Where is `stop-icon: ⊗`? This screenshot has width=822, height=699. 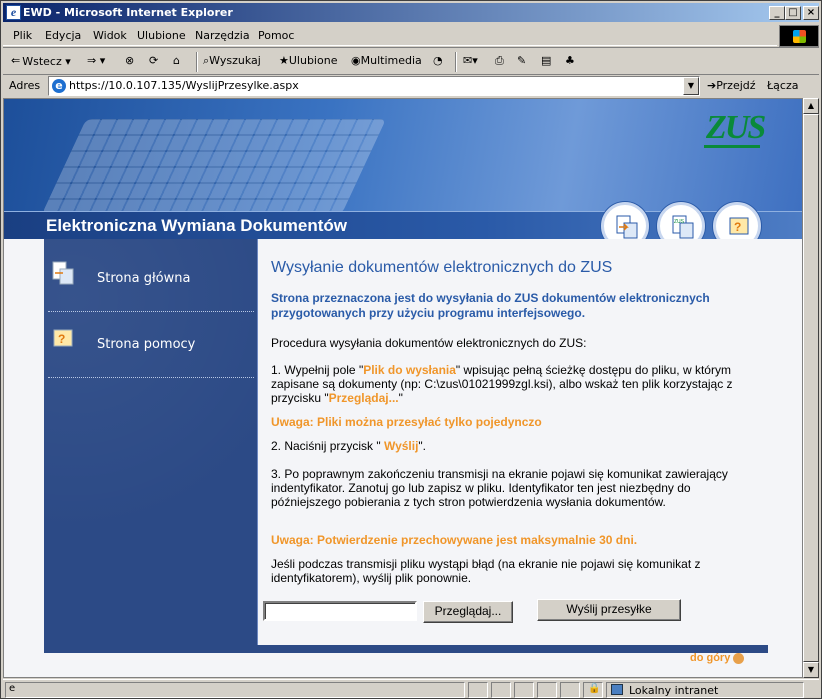
stop-icon: ⊗ is located at coordinates (129, 60).